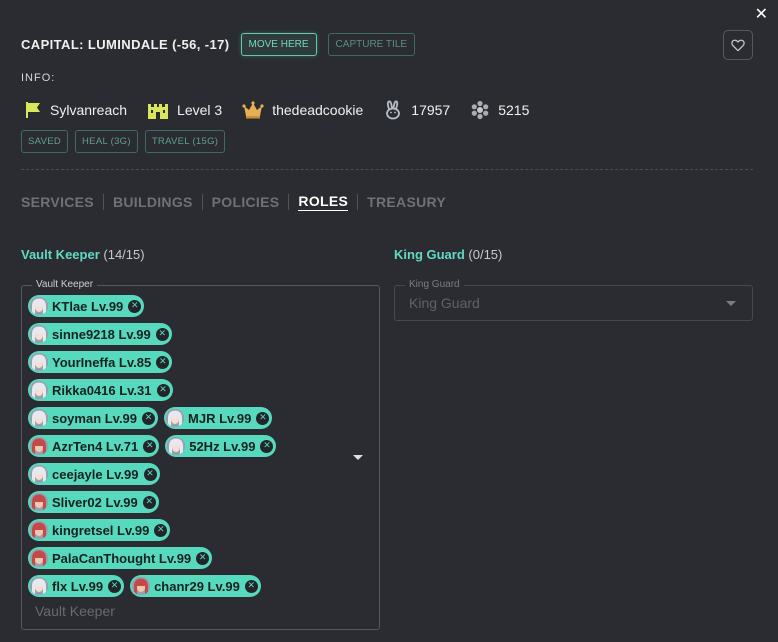 The height and width of the screenshot is (642, 778). Describe the element at coordinates (33, 110) in the screenshot. I see `flag-icon` at that location.